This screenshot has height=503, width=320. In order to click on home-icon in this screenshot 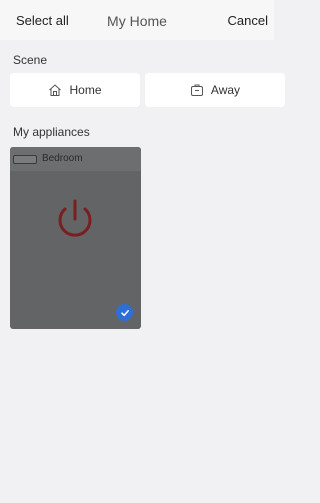, I will do `click(55, 90)`.